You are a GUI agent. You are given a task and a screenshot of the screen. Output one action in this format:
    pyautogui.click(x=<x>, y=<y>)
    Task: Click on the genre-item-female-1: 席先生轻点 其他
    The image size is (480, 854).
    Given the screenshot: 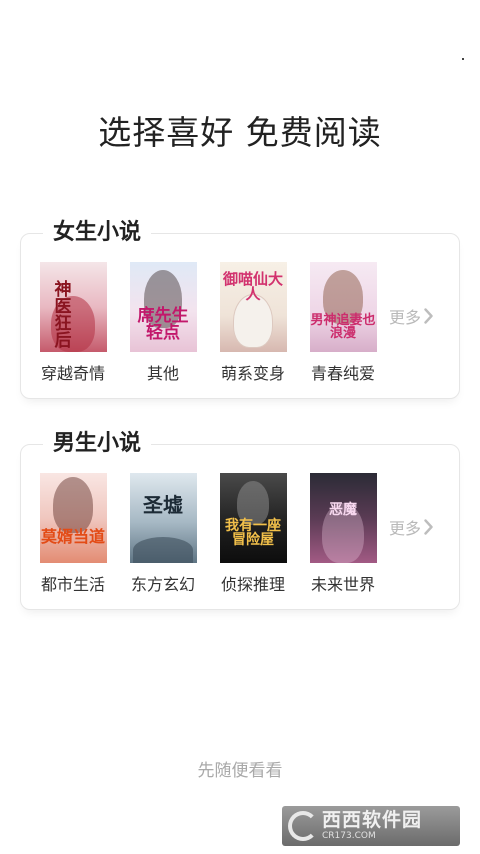 What is the action you would take?
    pyautogui.click(x=163, y=323)
    